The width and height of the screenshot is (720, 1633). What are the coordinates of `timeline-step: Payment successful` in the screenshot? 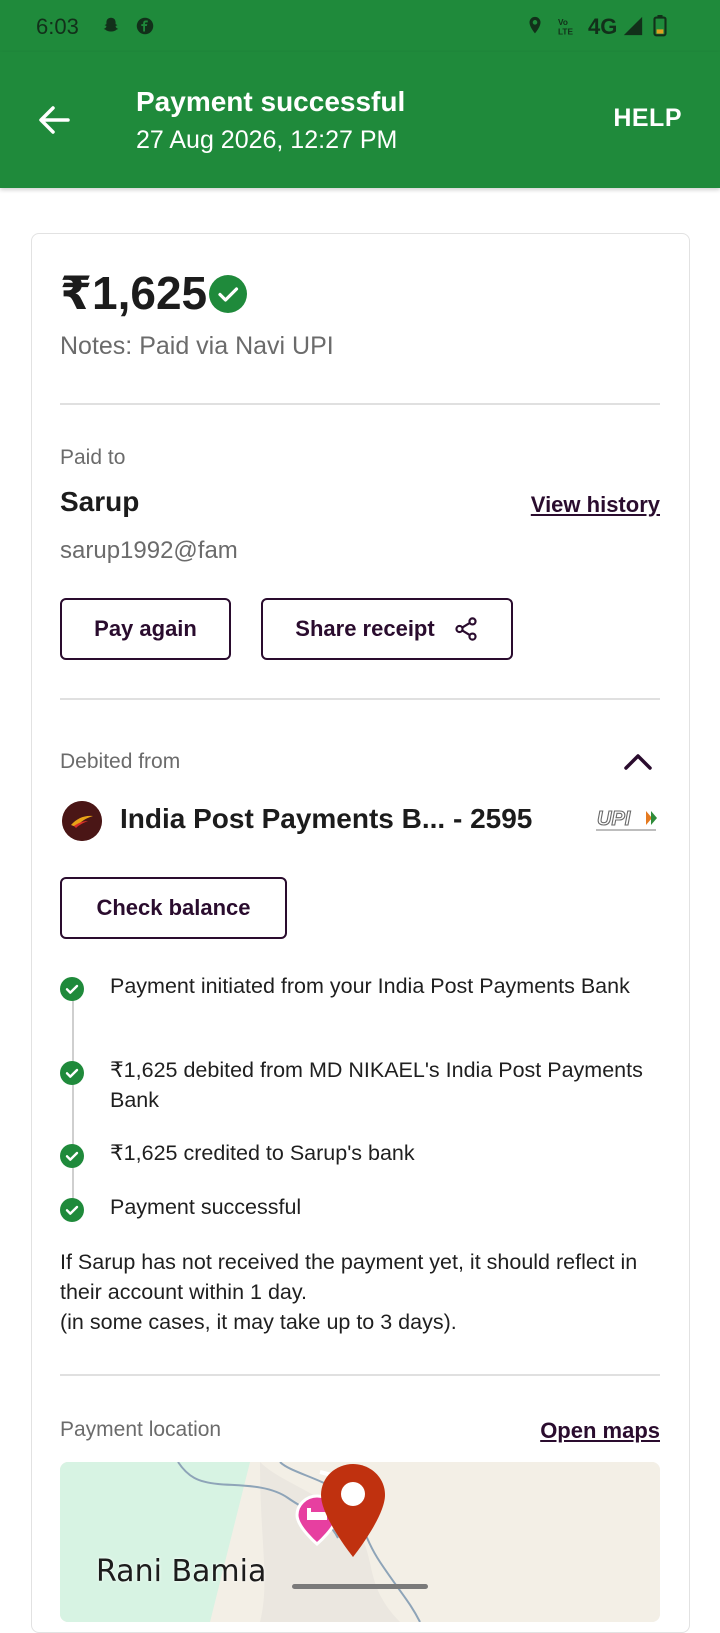 It's located at (360, 1208).